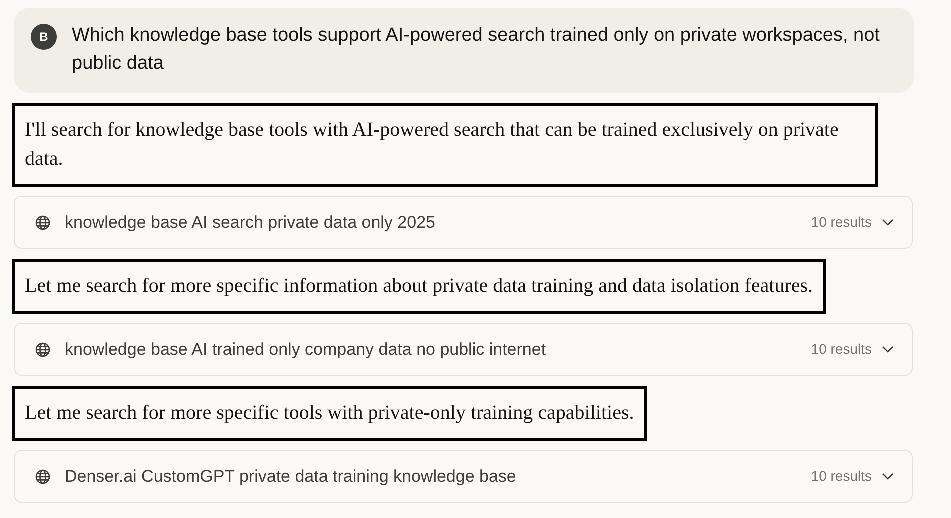 This screenshot has height=518, width=951. I want to click on assistant-message: I'll search for knowledge base tools with AI-powered search that can be trained exclusively on private data., so click(445, 145).